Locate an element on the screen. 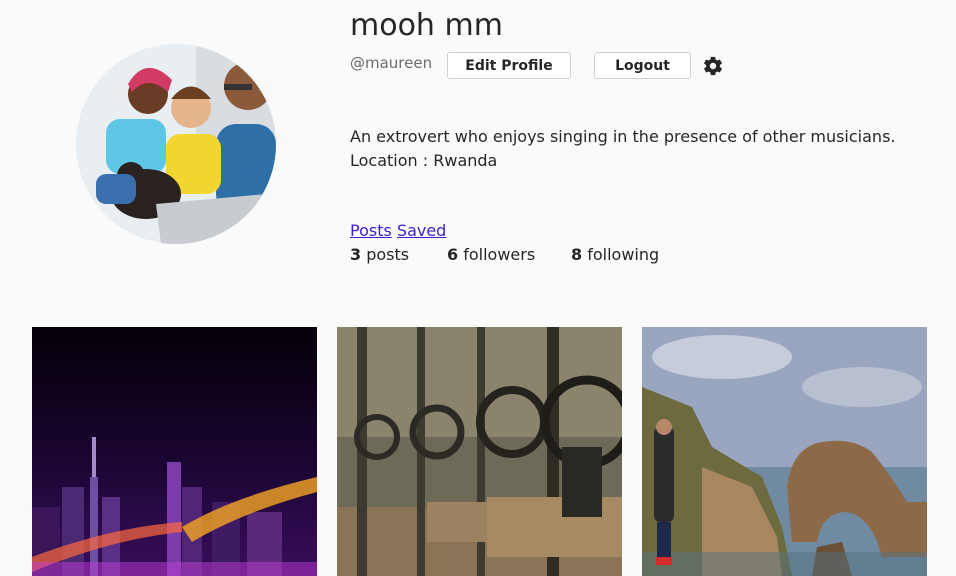 This screenshot has width=956, height=576. profile-handle: @maureen is located at coordinates (391, 63).